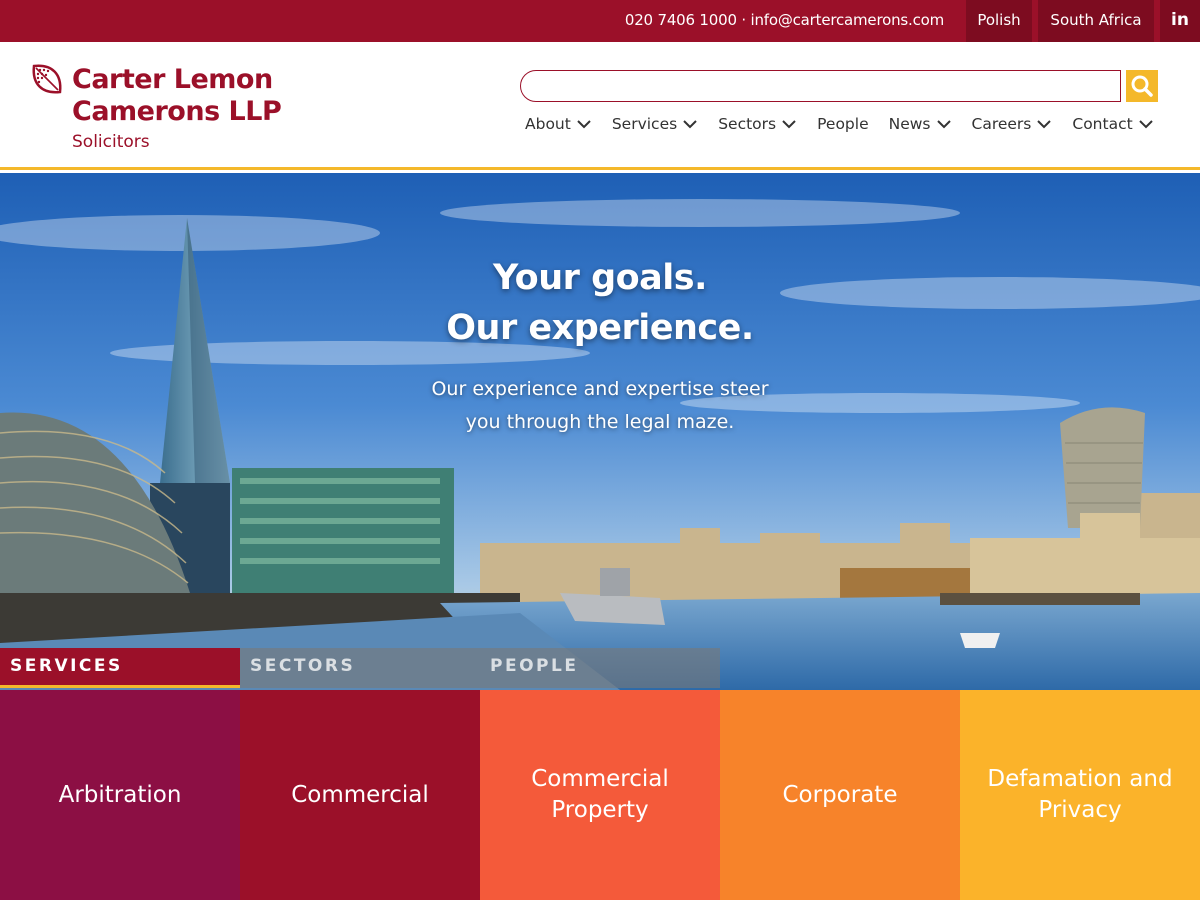 This screenshot has height=900, width=1200. I want to click on nav-about: About, so click(558, 124).